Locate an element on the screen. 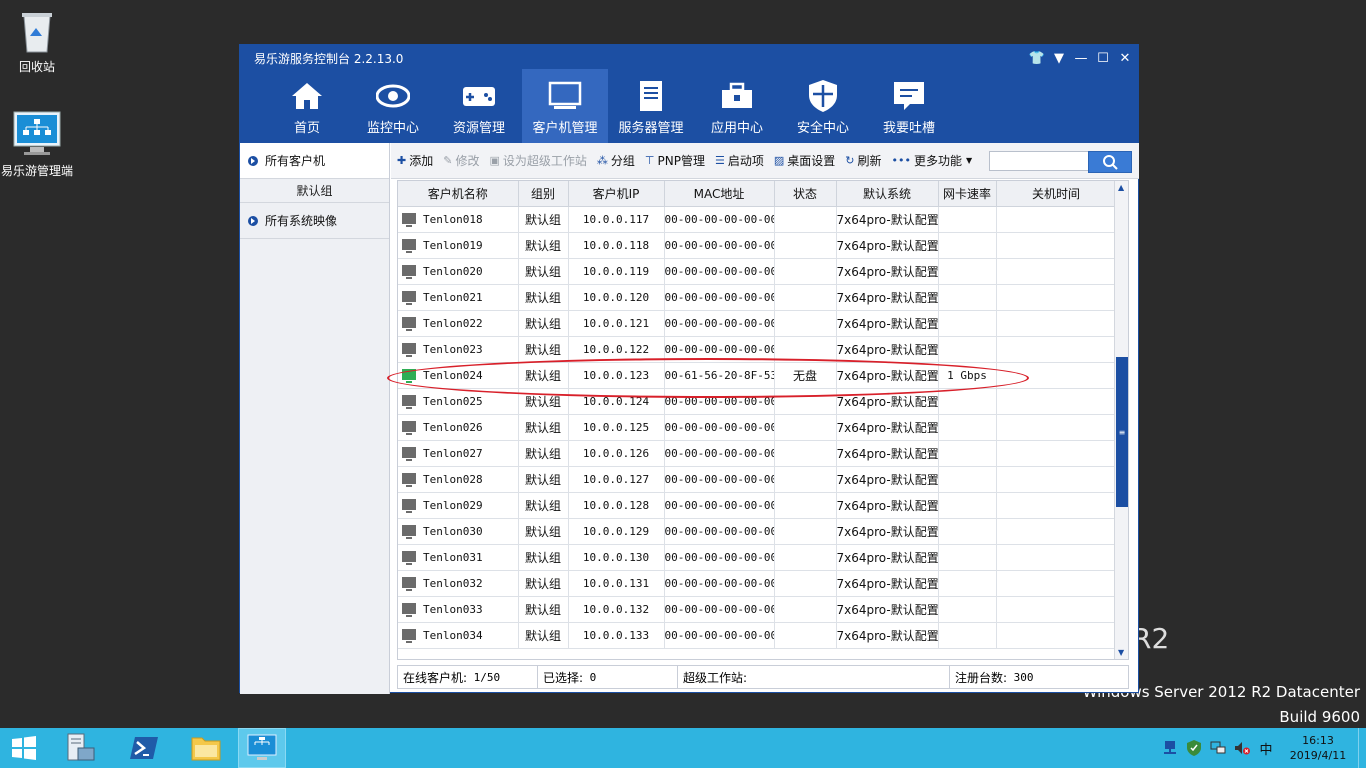 This screenshot has width=1366, height=768. manager-shortcut: 易乐游管理端 is located at coordinates (37, 144).